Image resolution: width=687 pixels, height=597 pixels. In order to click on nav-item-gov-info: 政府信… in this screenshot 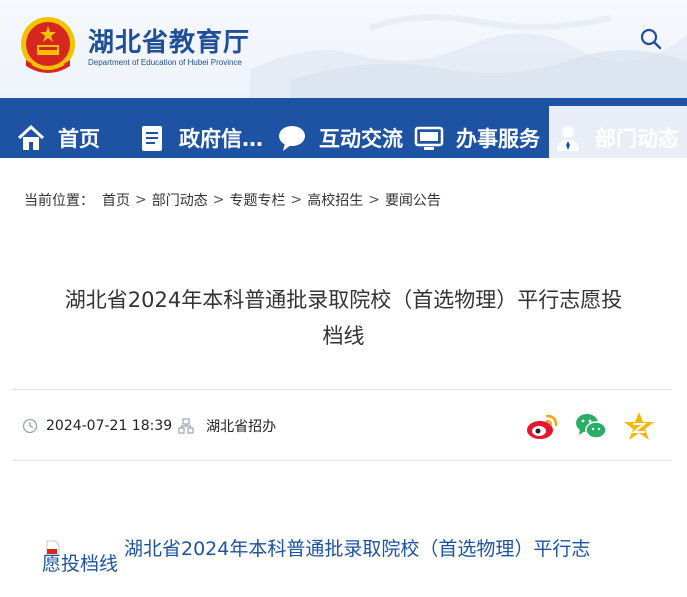, I will do `click(203, 138)`.